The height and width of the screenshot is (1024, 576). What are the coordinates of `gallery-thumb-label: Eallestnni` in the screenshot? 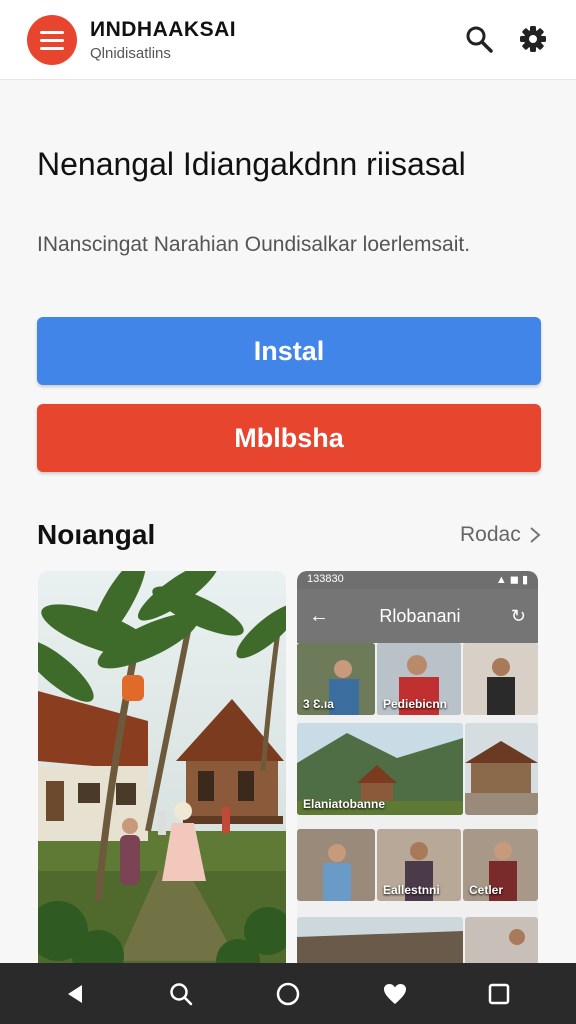 It's located at (411, 890).